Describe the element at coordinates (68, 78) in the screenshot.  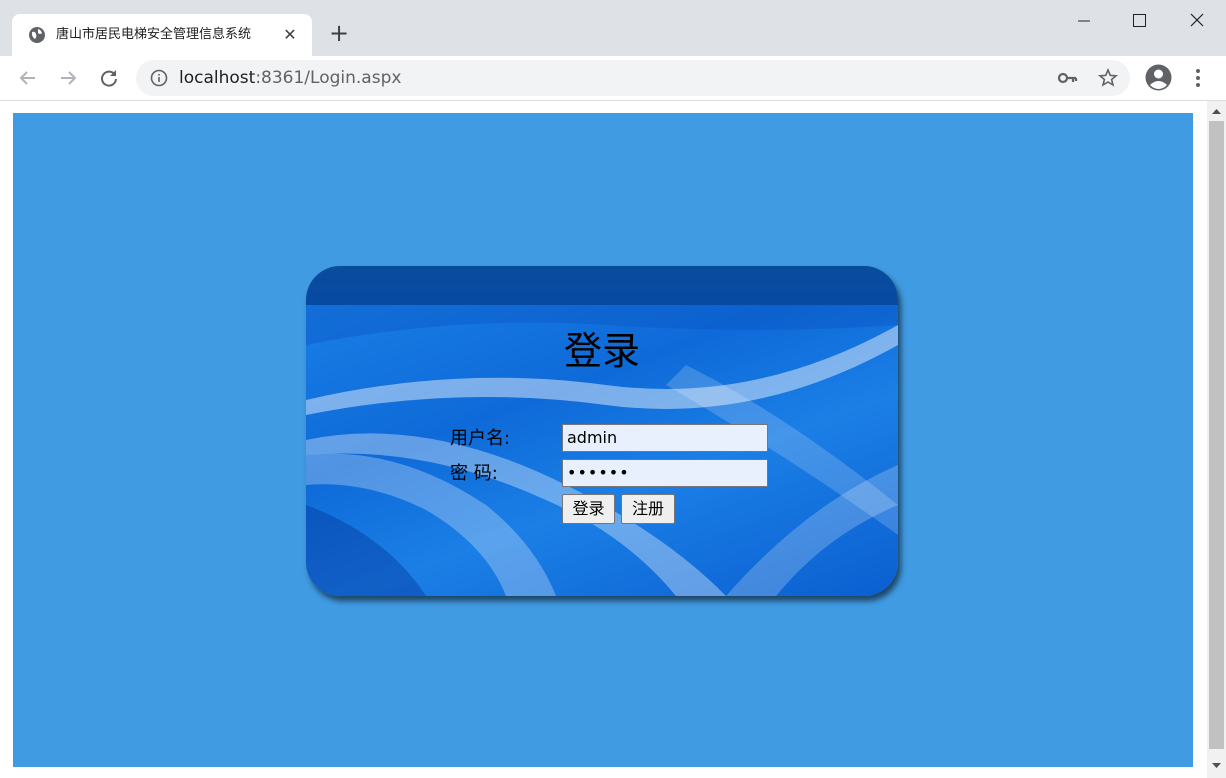
I see `forward-arrow-icon` at that location.